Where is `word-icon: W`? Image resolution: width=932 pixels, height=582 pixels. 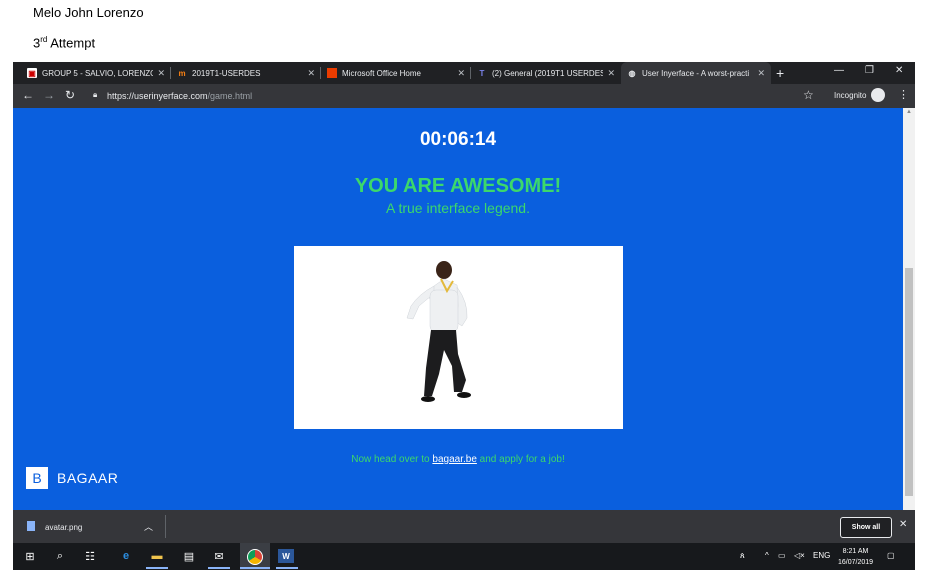 word-icon: W is located at coordinates (286, 556).